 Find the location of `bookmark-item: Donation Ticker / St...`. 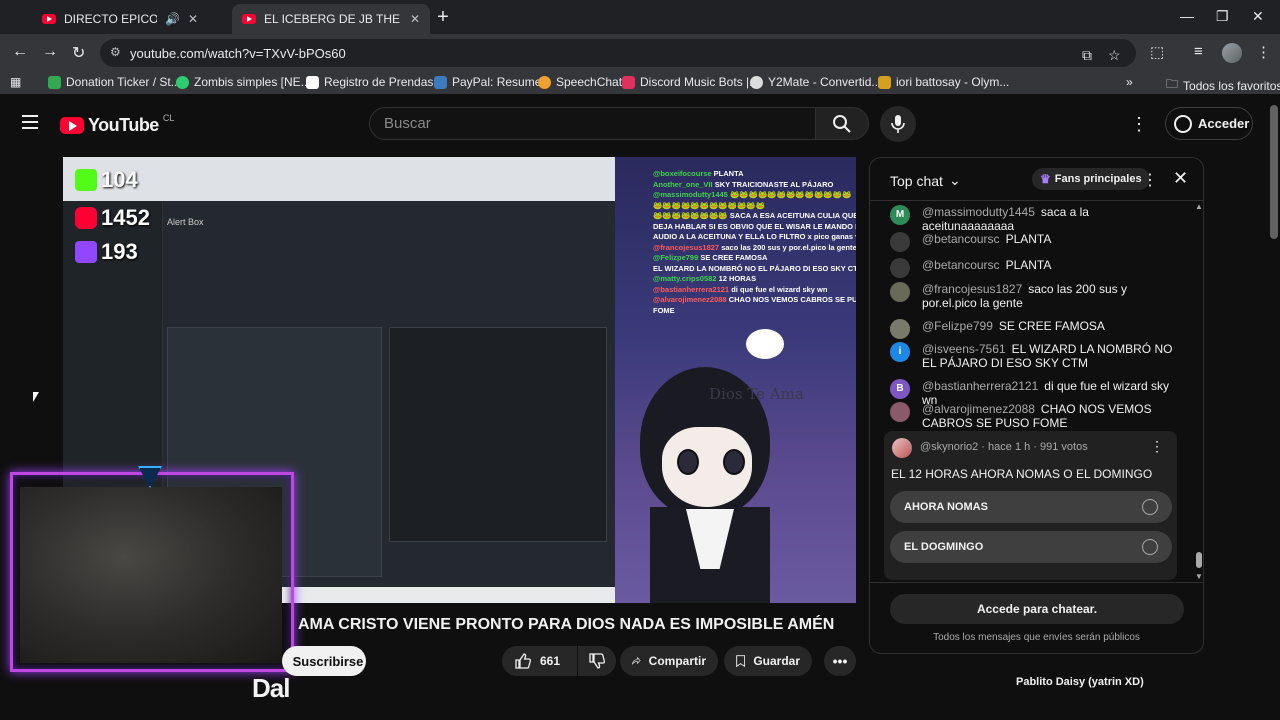

bookmark-item: Donation Ticker / St... is located at coordinates (114, 82).